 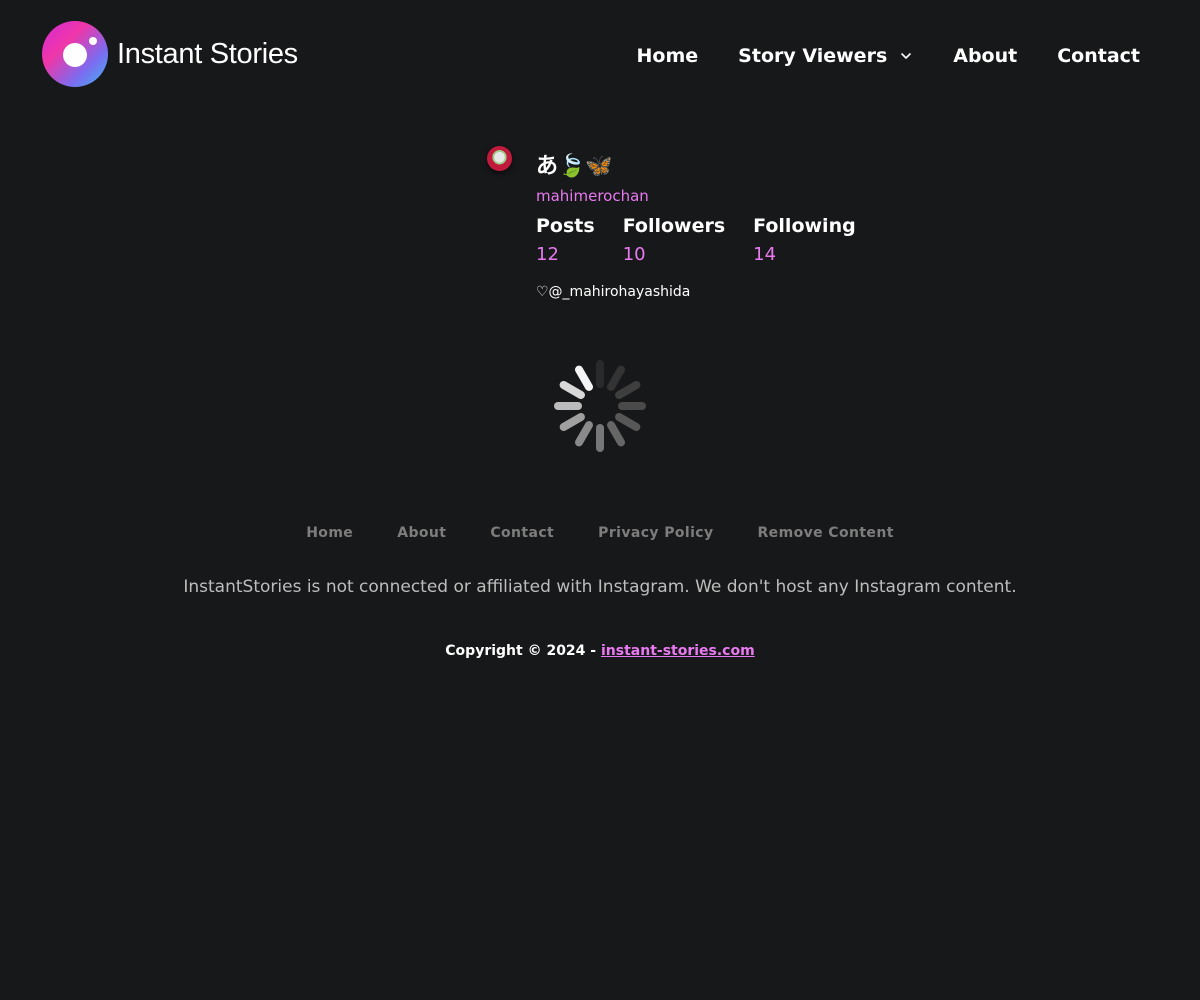 What do you see at coordinates (804, 240) in the screenshot?
I see `stat-following: Following 14` at bounding box center [804, 240].